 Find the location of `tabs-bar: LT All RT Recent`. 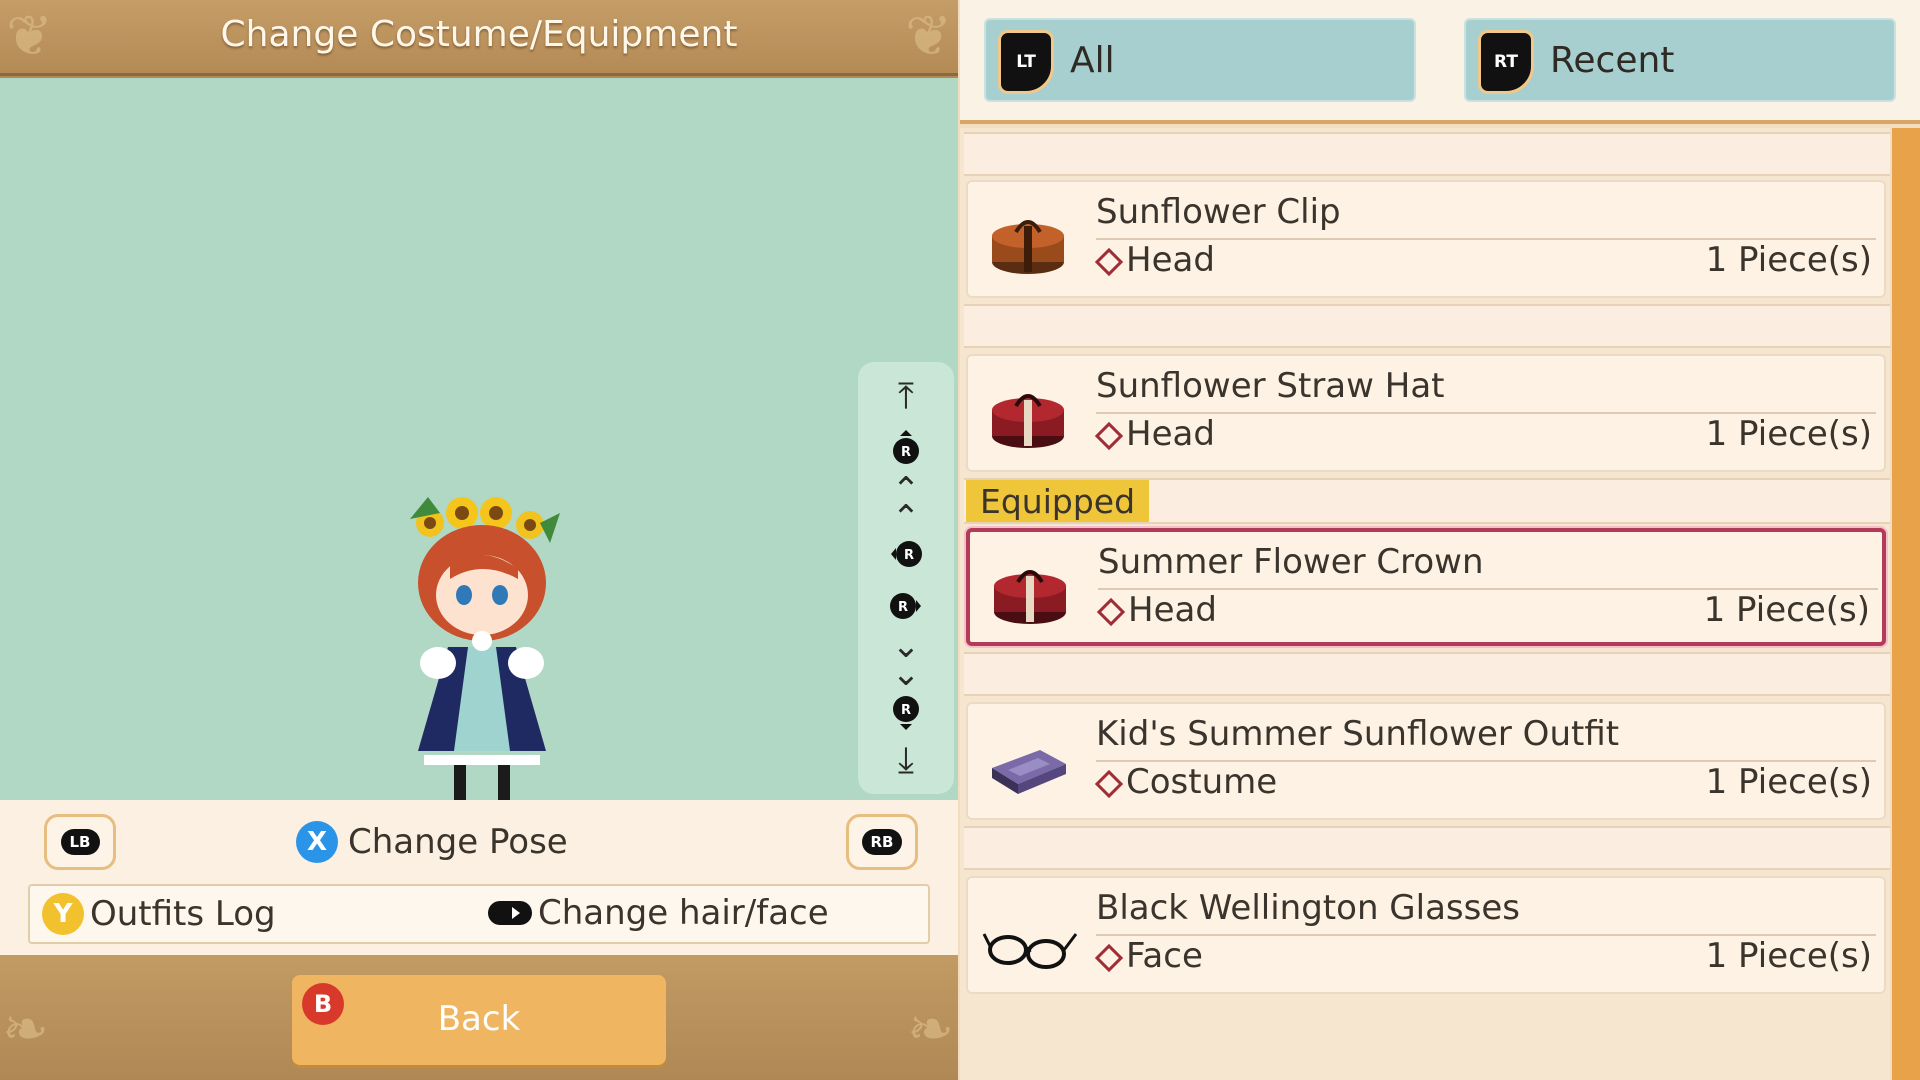

tabs-bar: LT All RT Recent is located at coordinates (1440, 62).